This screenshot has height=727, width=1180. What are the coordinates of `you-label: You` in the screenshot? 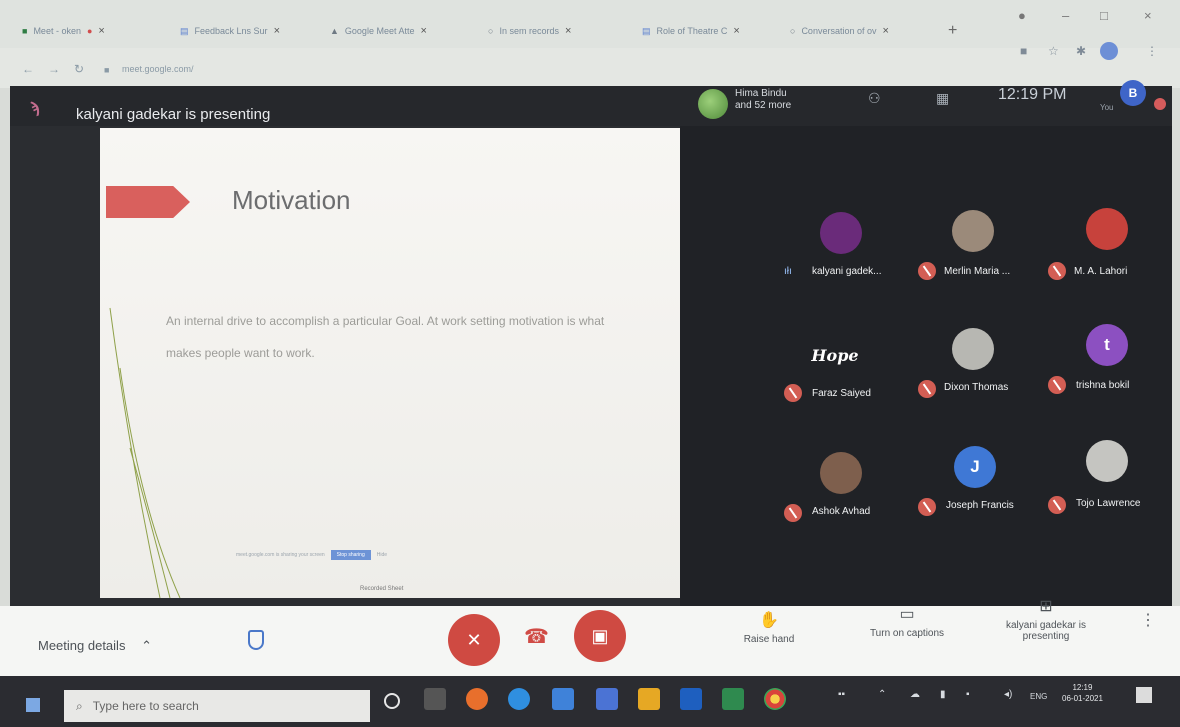 It's located at (1107, 107).